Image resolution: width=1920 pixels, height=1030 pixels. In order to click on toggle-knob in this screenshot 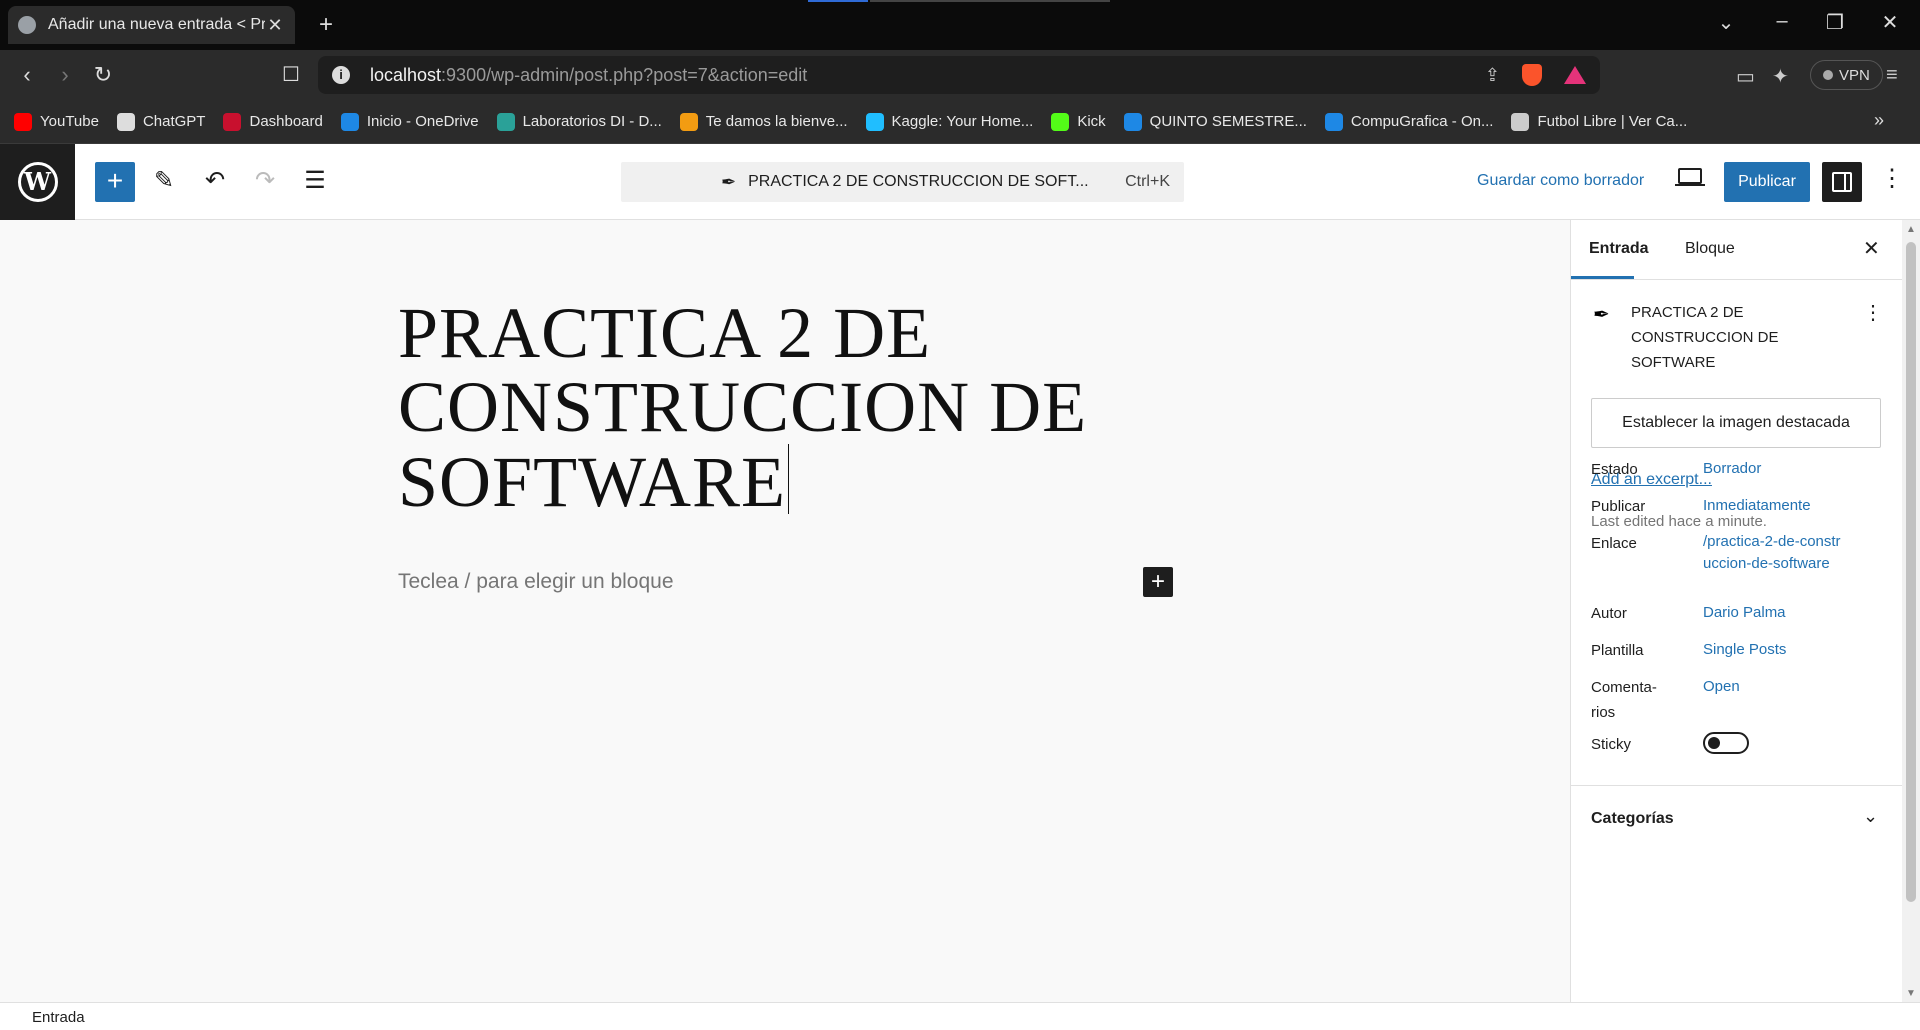, I will do `click(1714, 743)`.